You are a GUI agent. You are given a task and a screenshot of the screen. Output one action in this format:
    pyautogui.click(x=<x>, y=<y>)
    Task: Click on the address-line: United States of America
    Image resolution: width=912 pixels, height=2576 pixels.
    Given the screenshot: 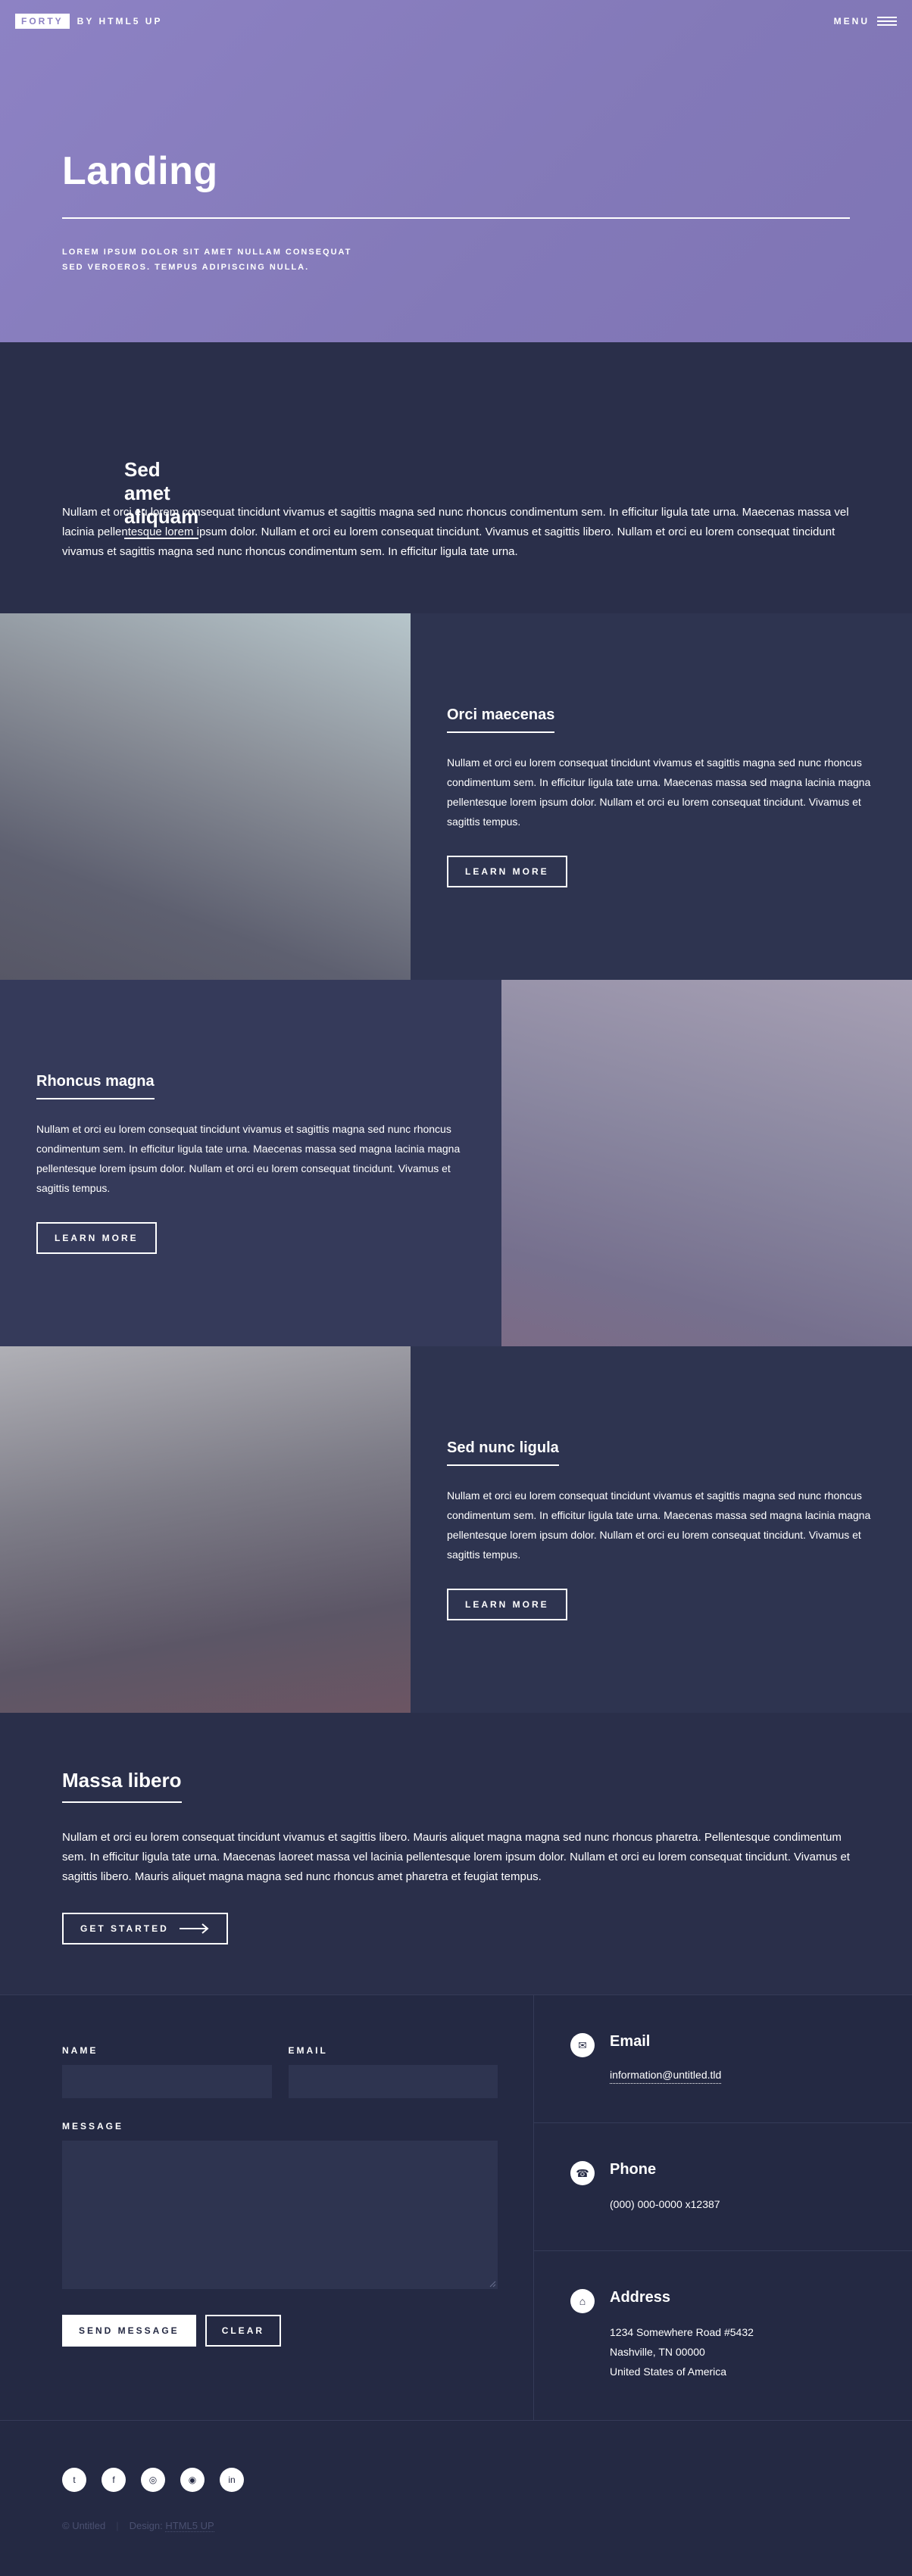 What is the action you would take?
    pyautogui.click(x=668, y=2371)
    